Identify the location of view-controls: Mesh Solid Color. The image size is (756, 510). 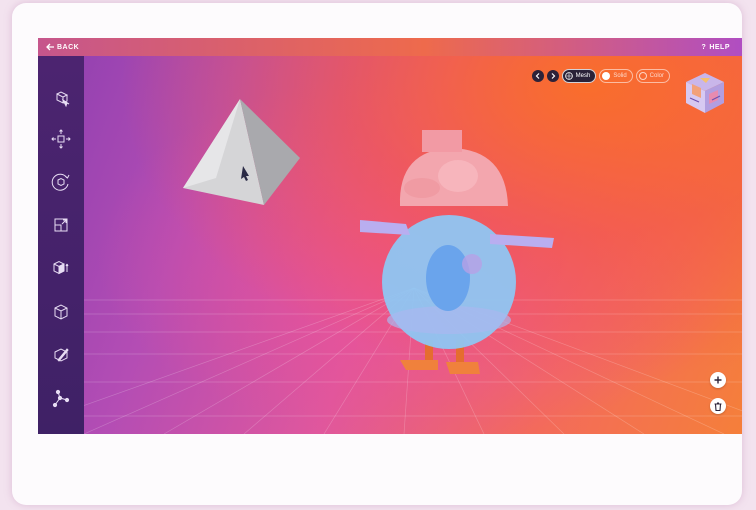
(600, 76).